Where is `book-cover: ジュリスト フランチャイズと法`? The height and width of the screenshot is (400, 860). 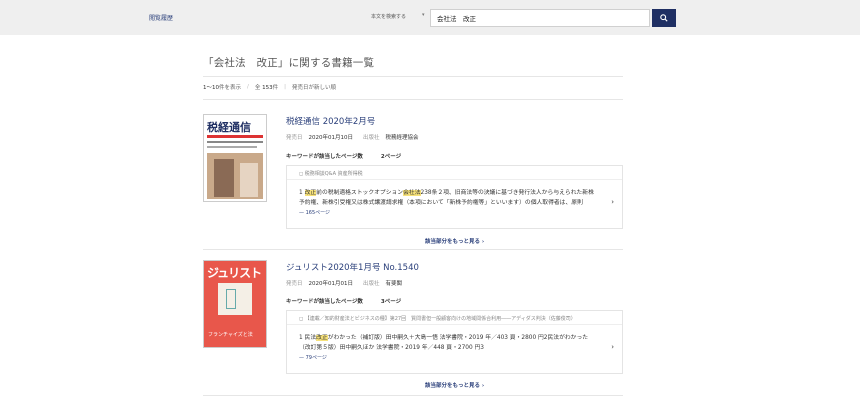 book-cover: ジュリスト フランチャイズと法 is located at coordinates (235, 304).